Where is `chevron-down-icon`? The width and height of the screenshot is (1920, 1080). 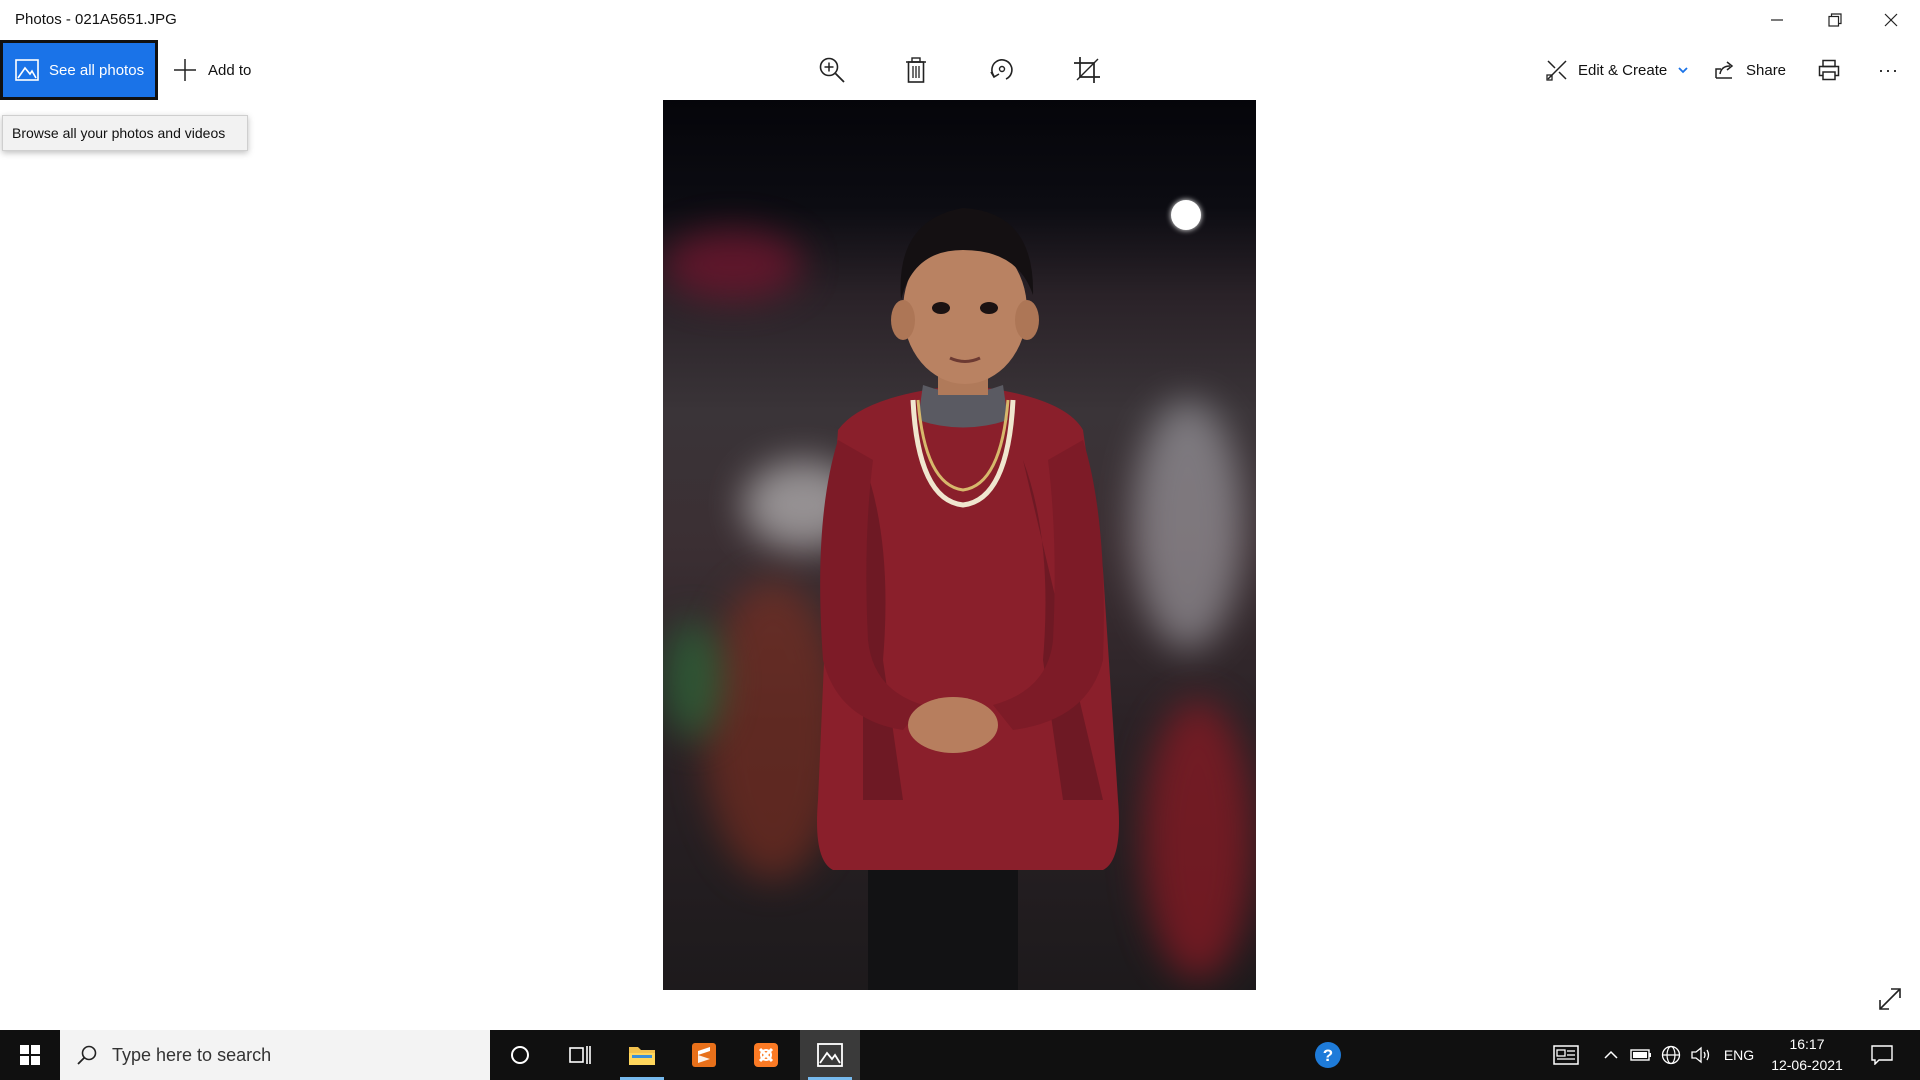
chevron-down-icon is located at coordinates (1683, 70).